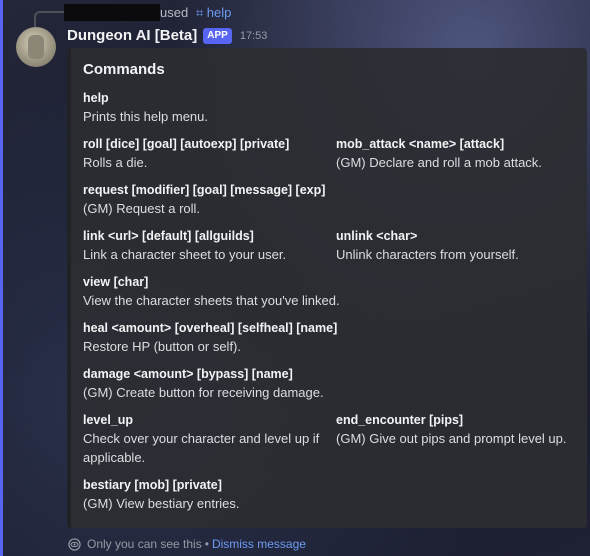 Image resolution: width=590 pixels, height=556 pixels. Describe the element at coordinates (146, 116) in the screenshot. I see `field-value: Prints this help menu.` at that location.